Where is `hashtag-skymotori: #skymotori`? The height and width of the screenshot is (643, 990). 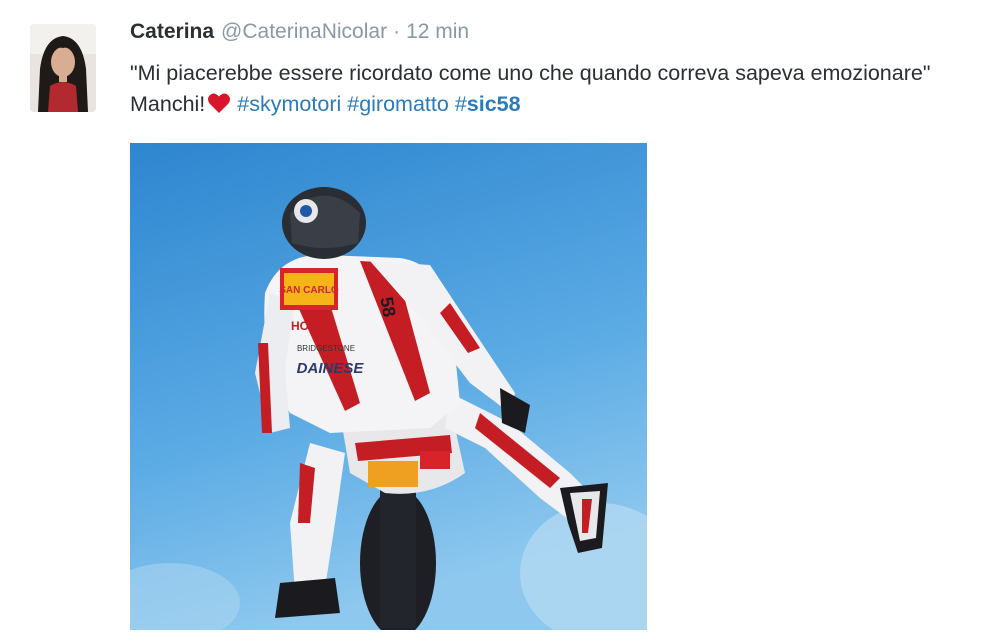 hashtag-skymotori: #skymotori is located at coordinates (289, 104).